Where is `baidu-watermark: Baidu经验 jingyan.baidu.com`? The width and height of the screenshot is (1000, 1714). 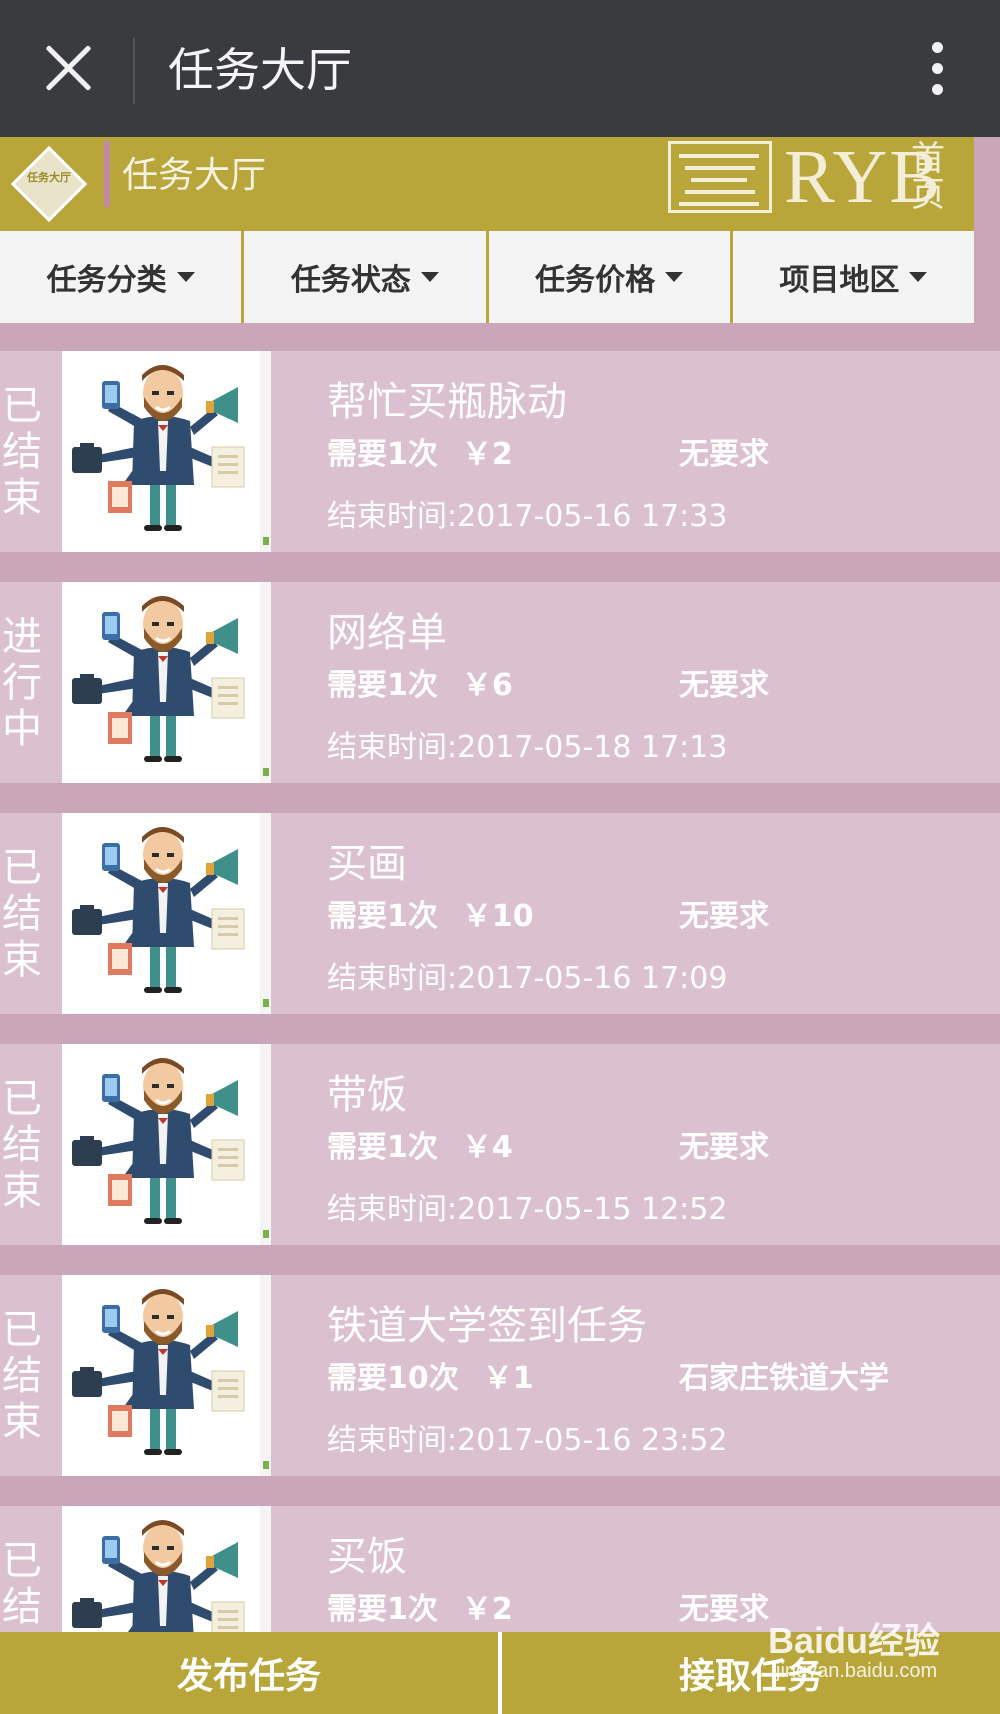 baidu-watermark: Baidu经验 jingyan.baidu.com is located at coordinates (854, 1651).